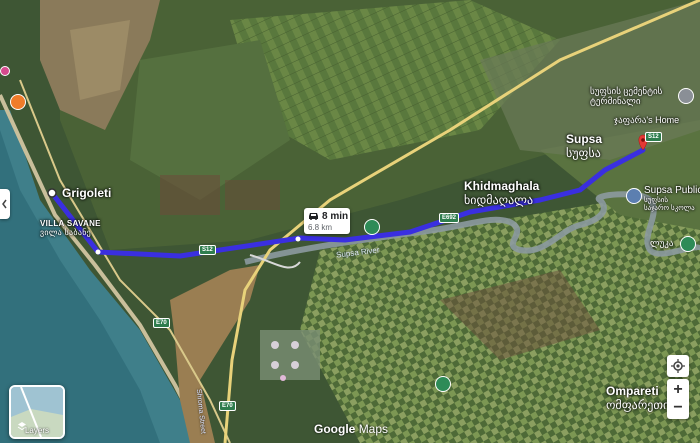 Image resolution: width=700 pixels, height=443 pixels. Describe the element at coordinates (70, 228) in the screenshot. I see `label-villa-savane: VILLA SAVANE ვილა საბანე` at that location.